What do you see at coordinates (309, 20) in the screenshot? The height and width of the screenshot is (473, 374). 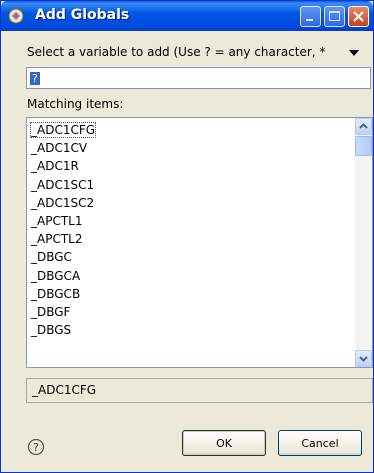 I see `minimize-icon` at bounding box center [309, 20].